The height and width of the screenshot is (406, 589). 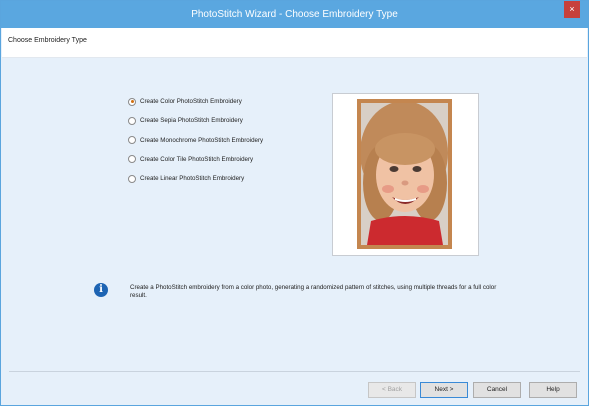 I want to click on wizard-header: Choose Embroidery Type, so click(x=294, y=43).